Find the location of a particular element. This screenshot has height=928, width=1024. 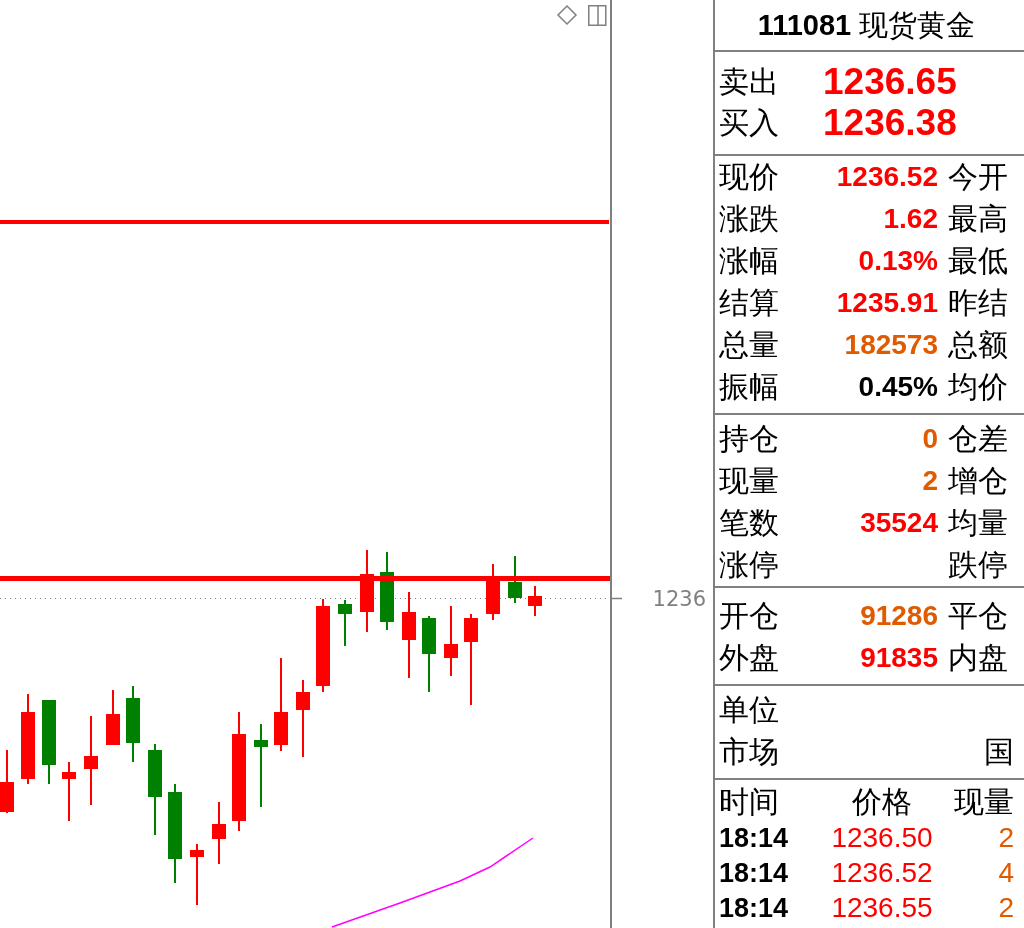

quote-label: 现价 is located at coordinates (749, 177).